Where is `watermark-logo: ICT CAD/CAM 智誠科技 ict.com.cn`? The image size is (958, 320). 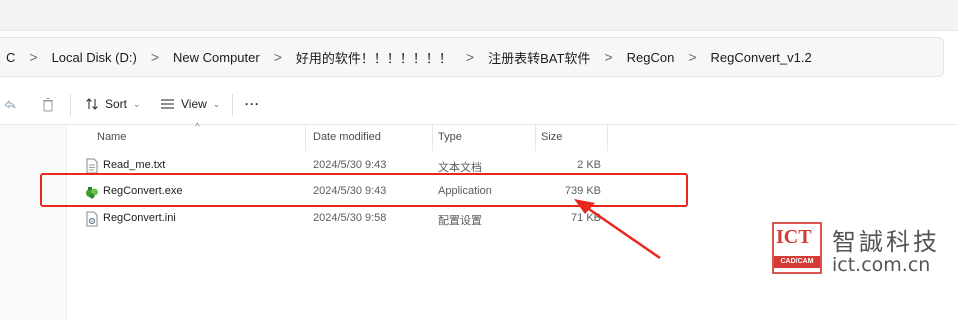
watermark-logo: ICT CAD/CAM 智誠科技 ict.com.cn is located at coordinates (860, 250).